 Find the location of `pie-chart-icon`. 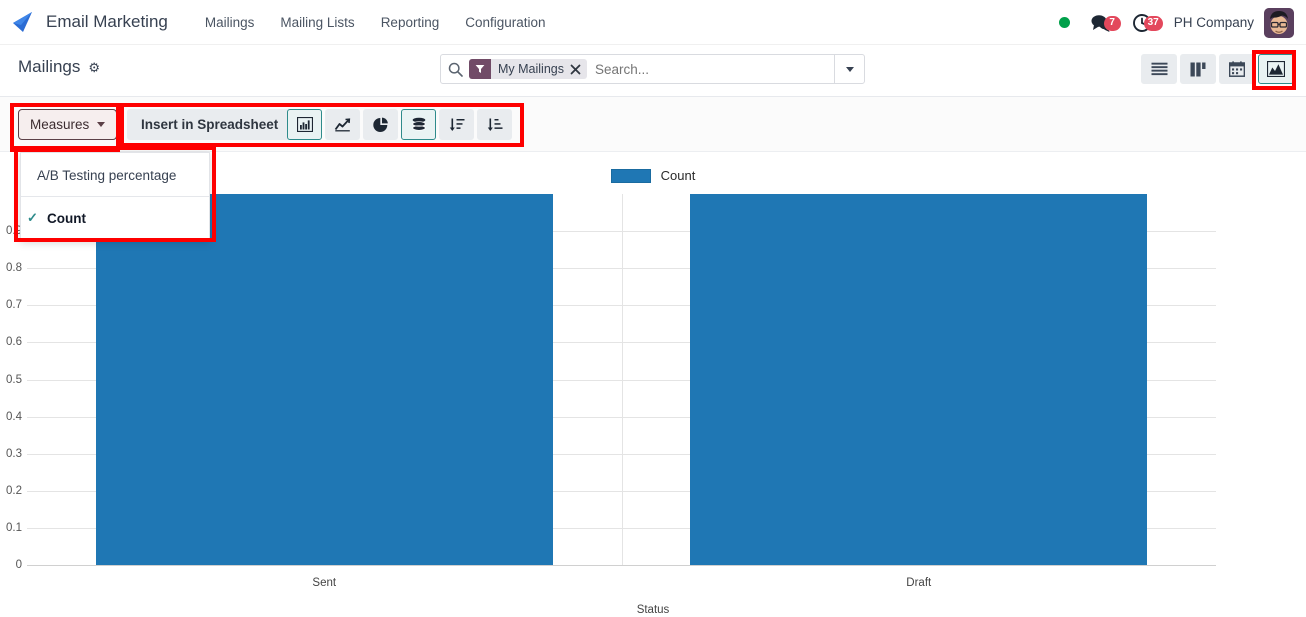

pie-chart-icon is located at coordinates (380, 124).